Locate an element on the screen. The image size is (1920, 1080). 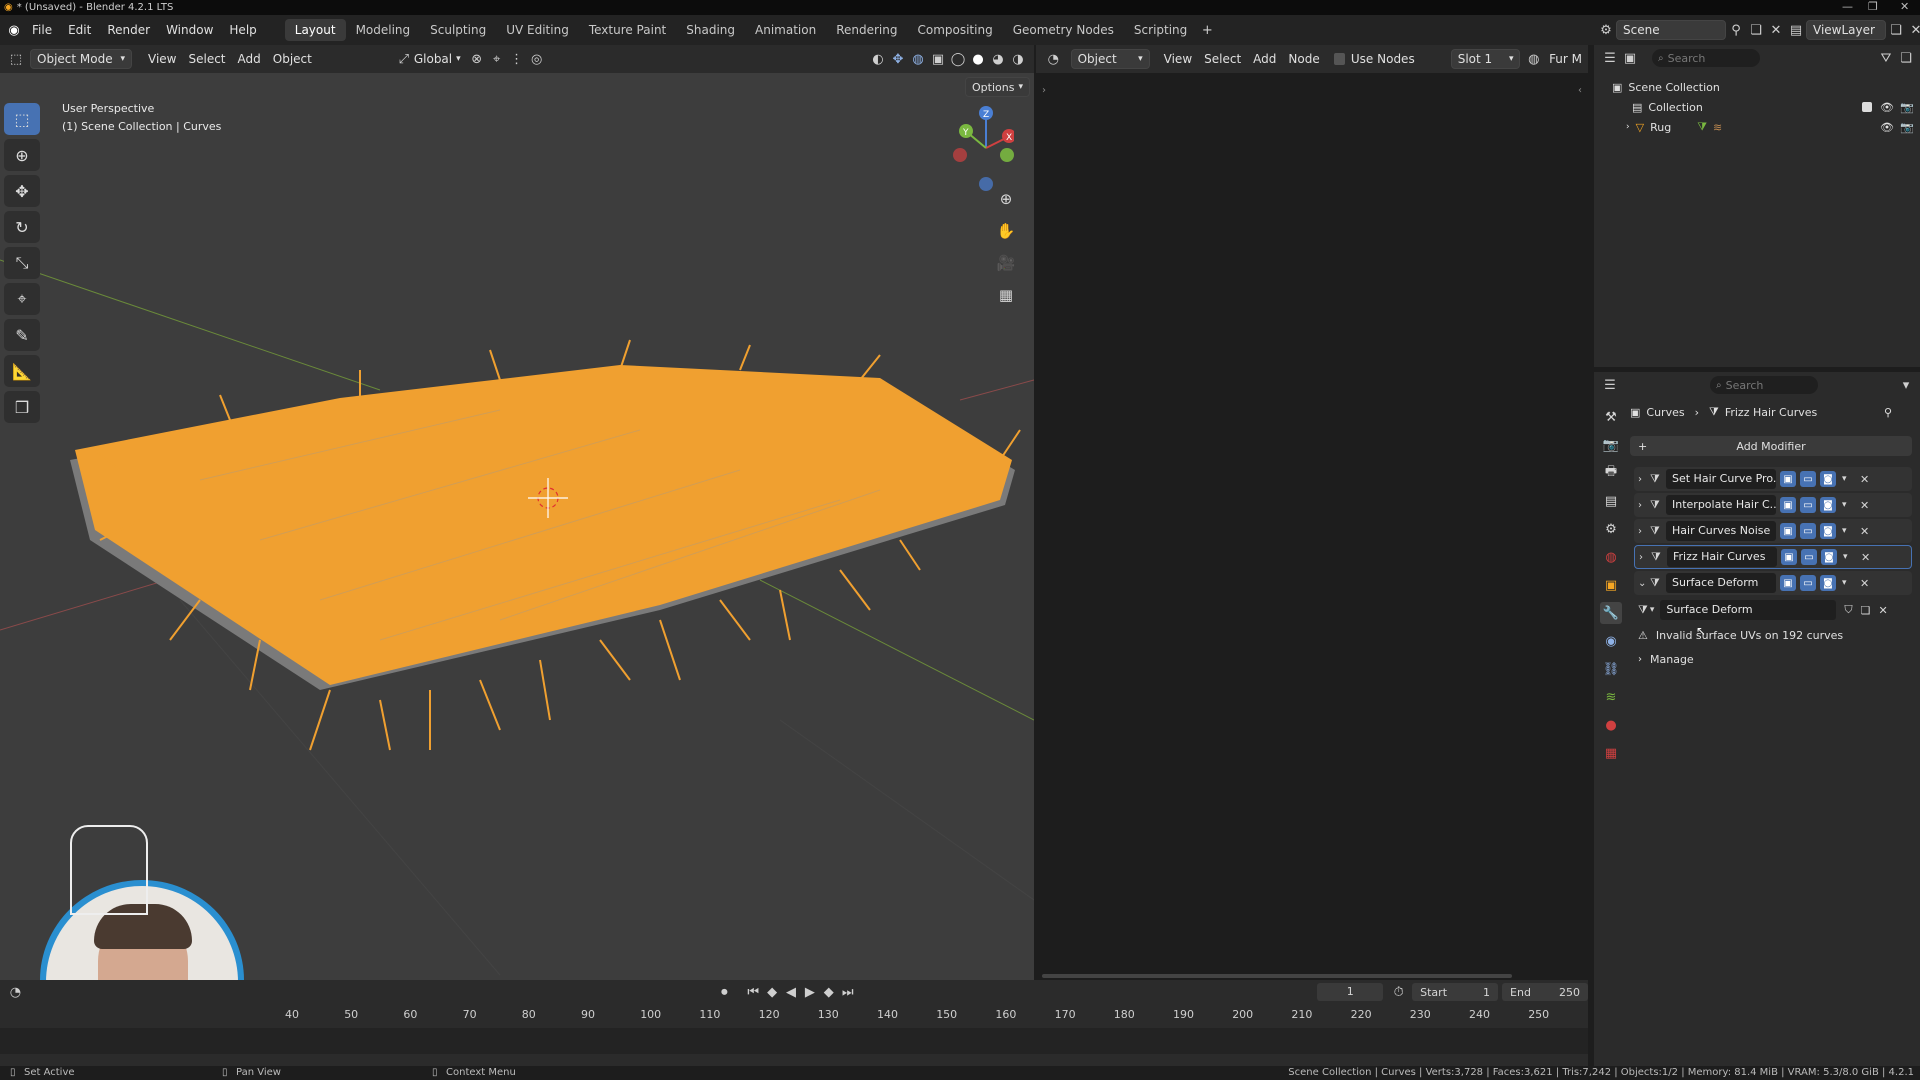
rotate-tool-icon: ↻ is located at coordinates (22, 227).